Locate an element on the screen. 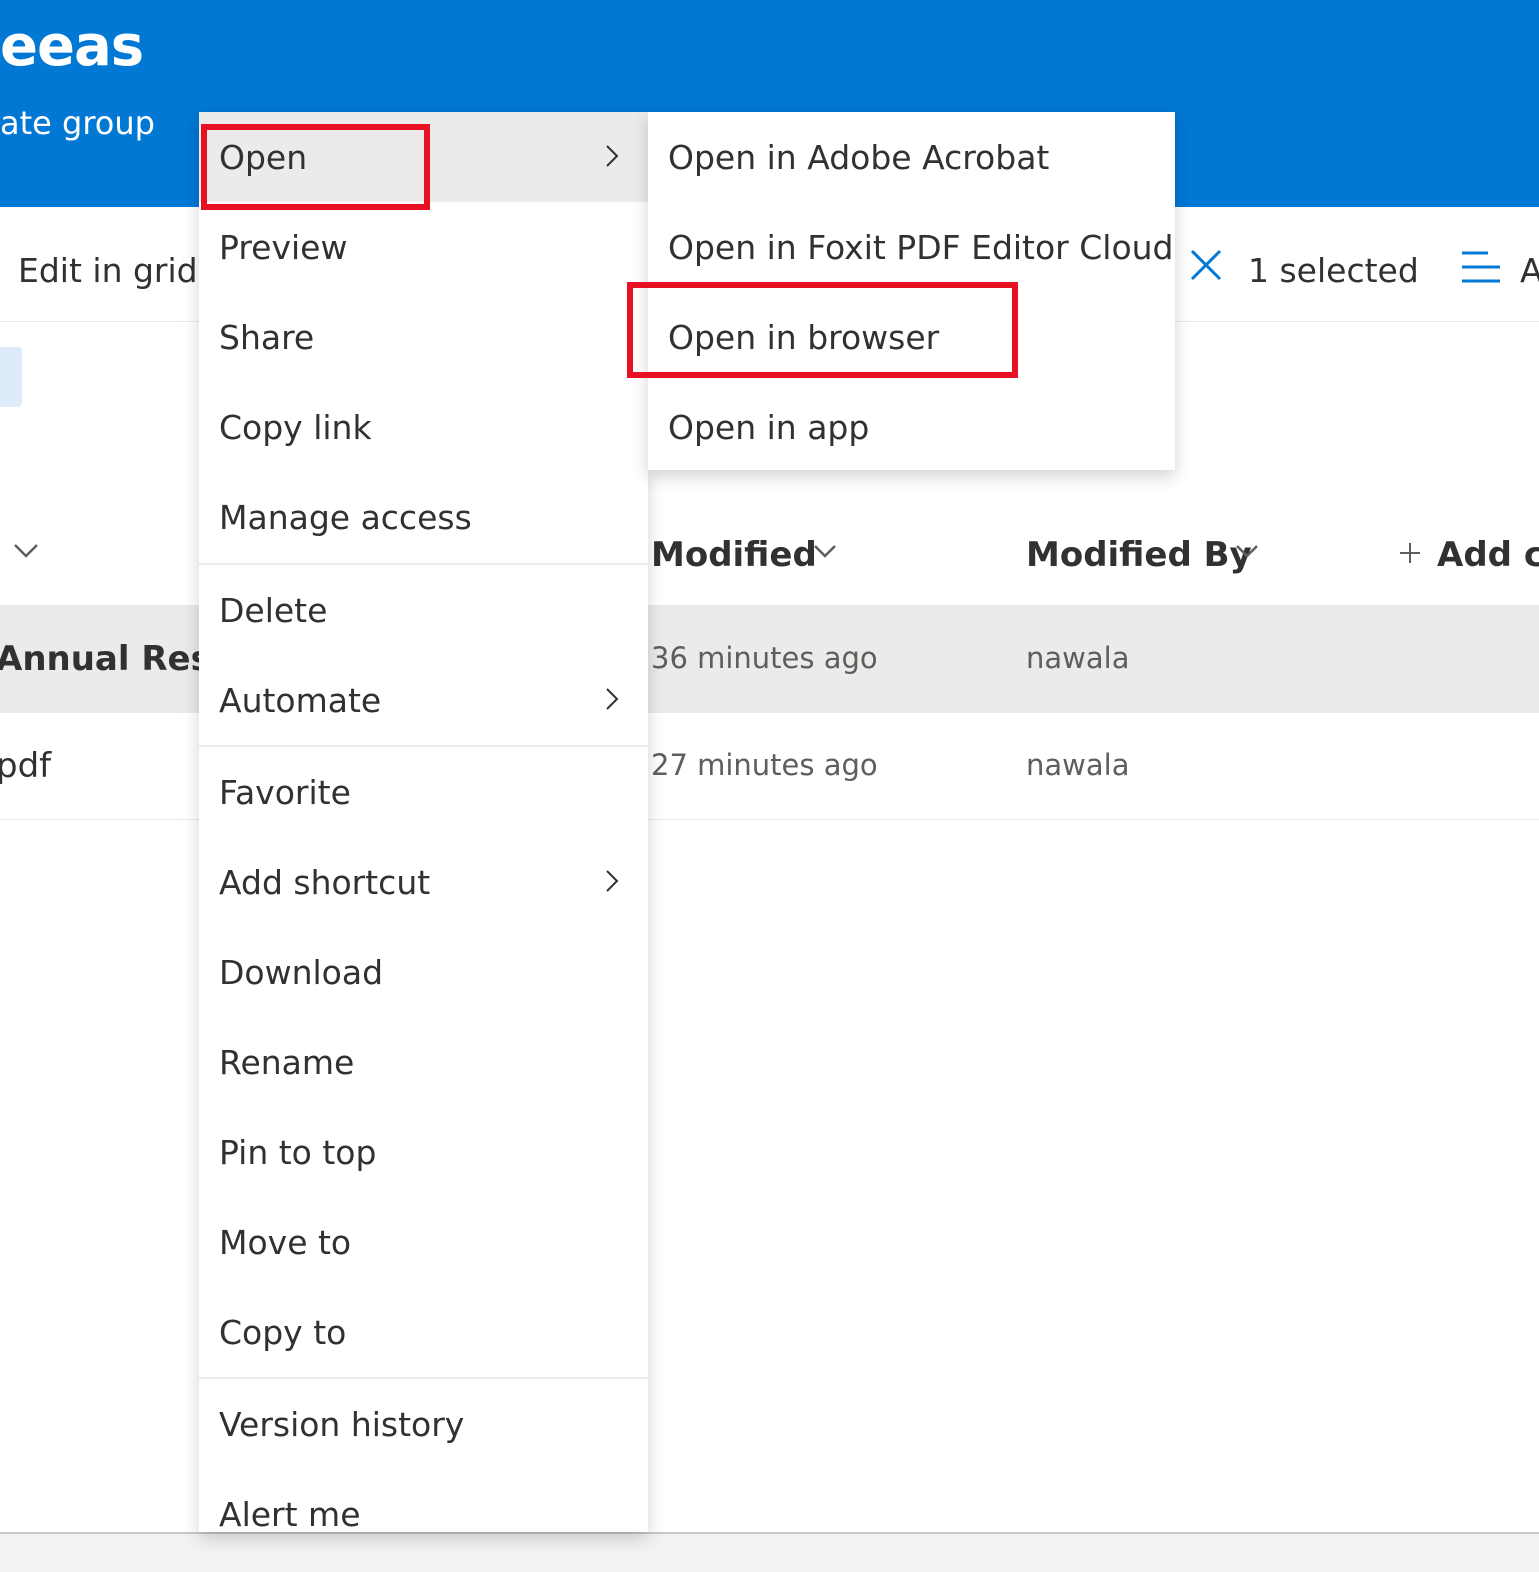 This screenshot has height=1572, width=1539. menu-item-version-history: Version history is located at coordinates (423, 1424).